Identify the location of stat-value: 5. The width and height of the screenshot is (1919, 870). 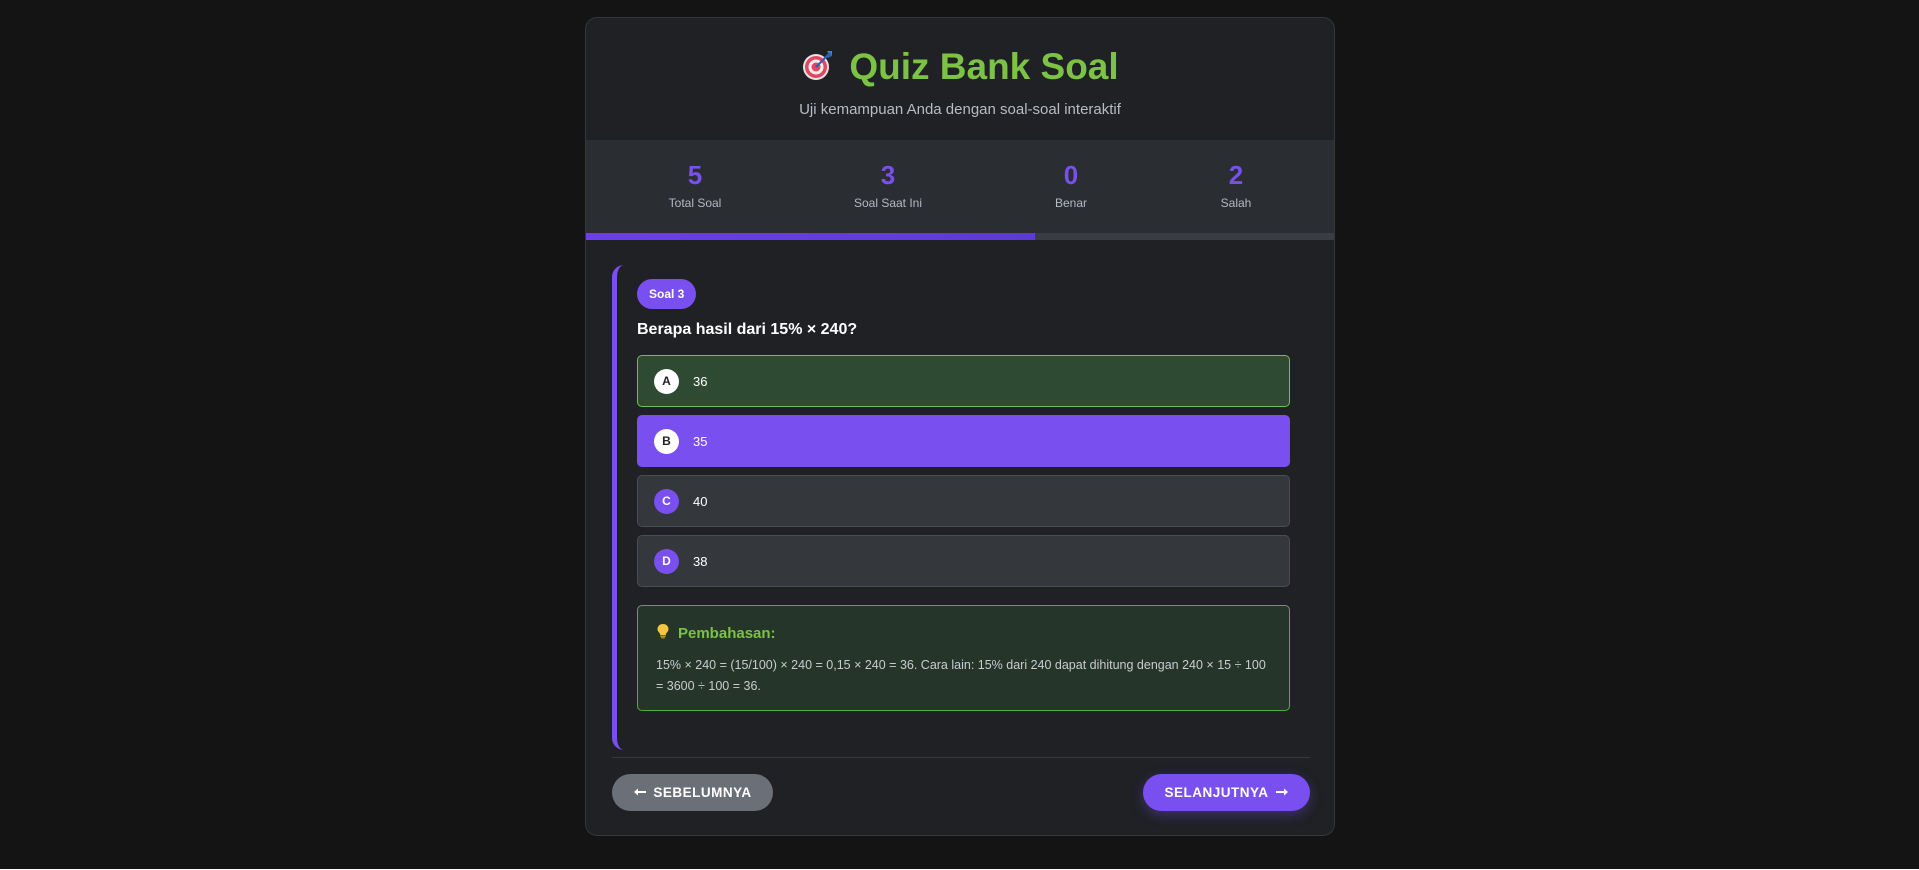
(695, 175).